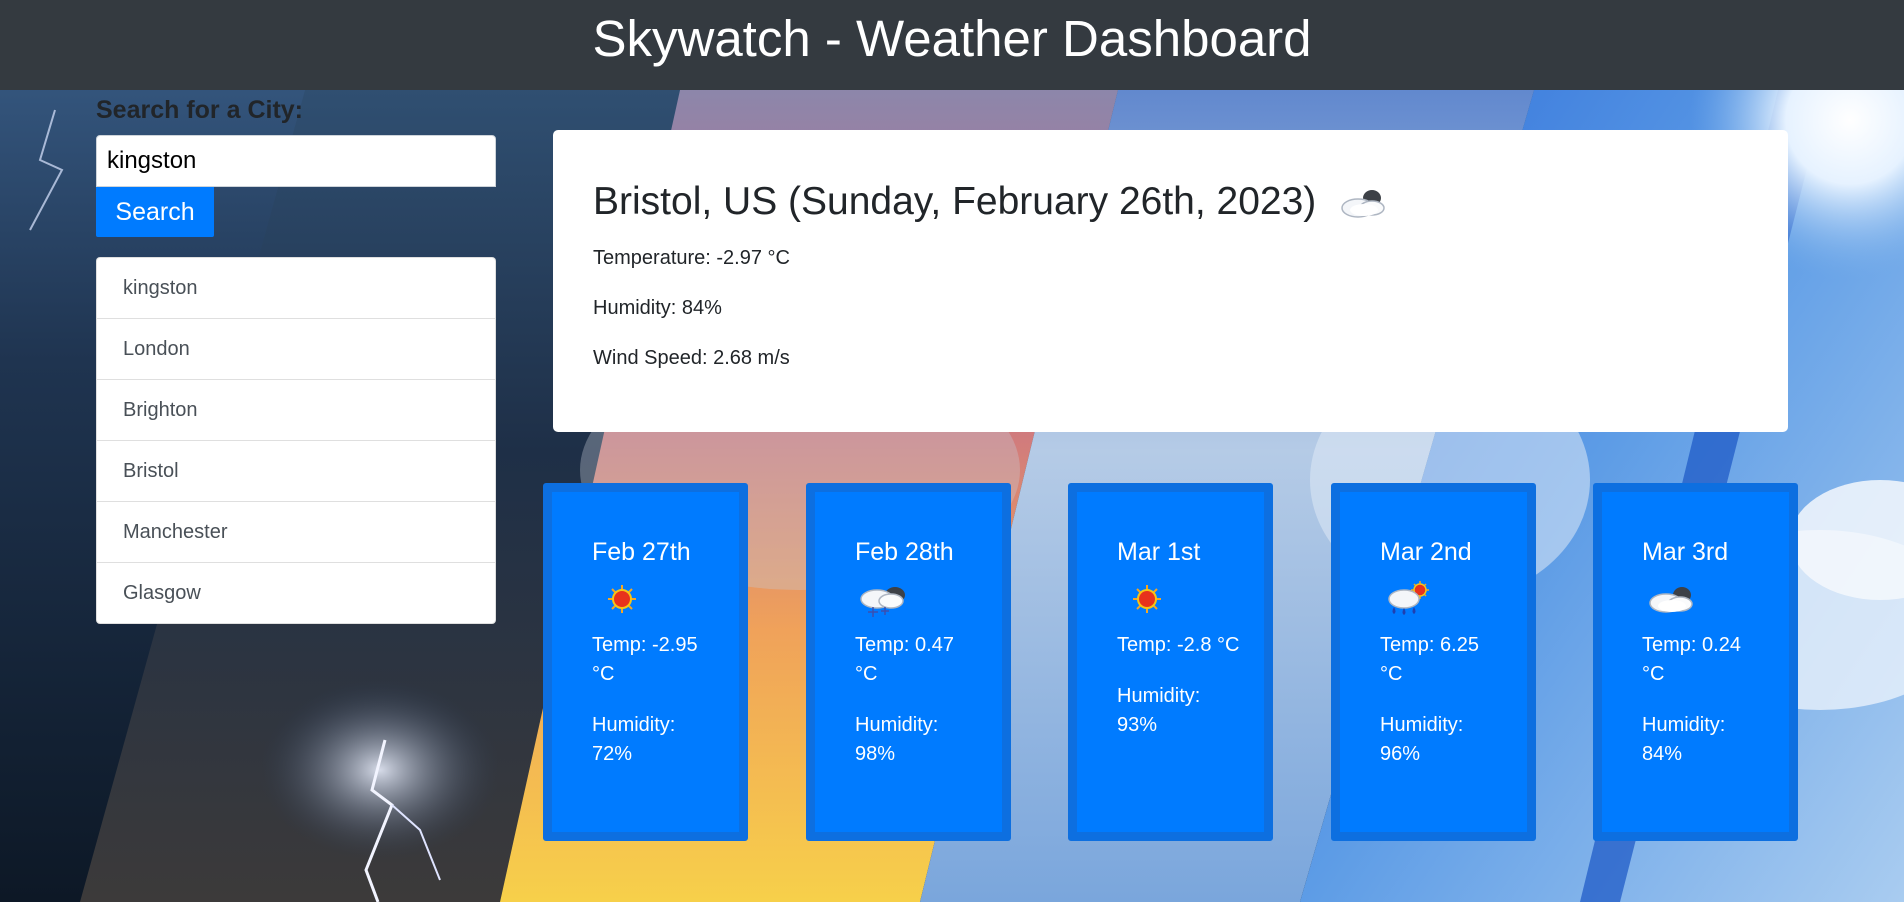  I want to click on forecast-temp: Temp: 0.24 °C, so click(1691, 659).